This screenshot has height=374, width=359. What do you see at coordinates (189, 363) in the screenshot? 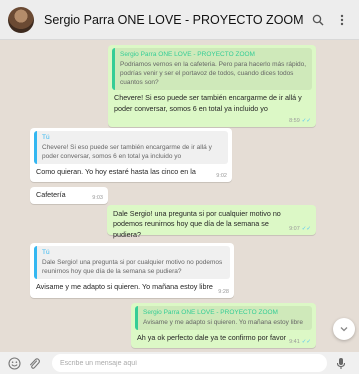
I see `message-input` at bounding box center [189, 363].